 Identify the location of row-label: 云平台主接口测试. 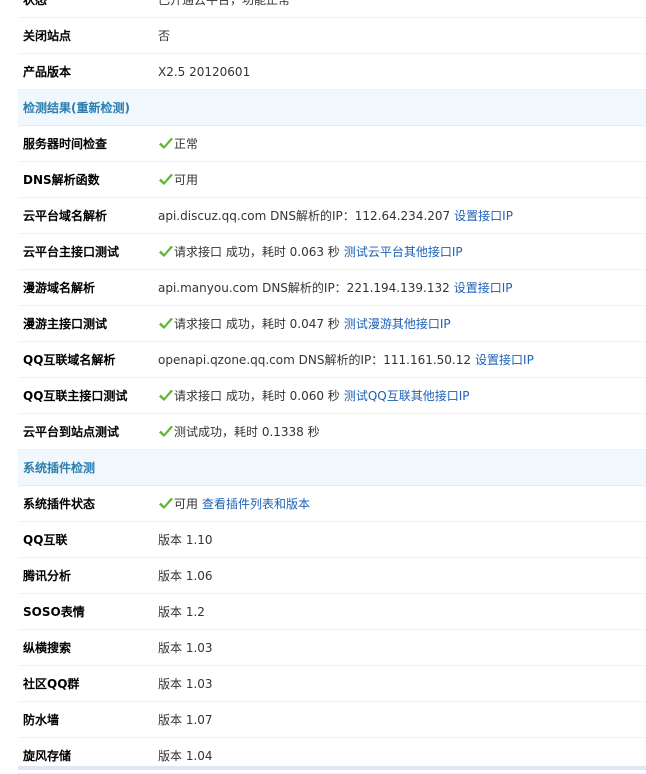
(71, 252).